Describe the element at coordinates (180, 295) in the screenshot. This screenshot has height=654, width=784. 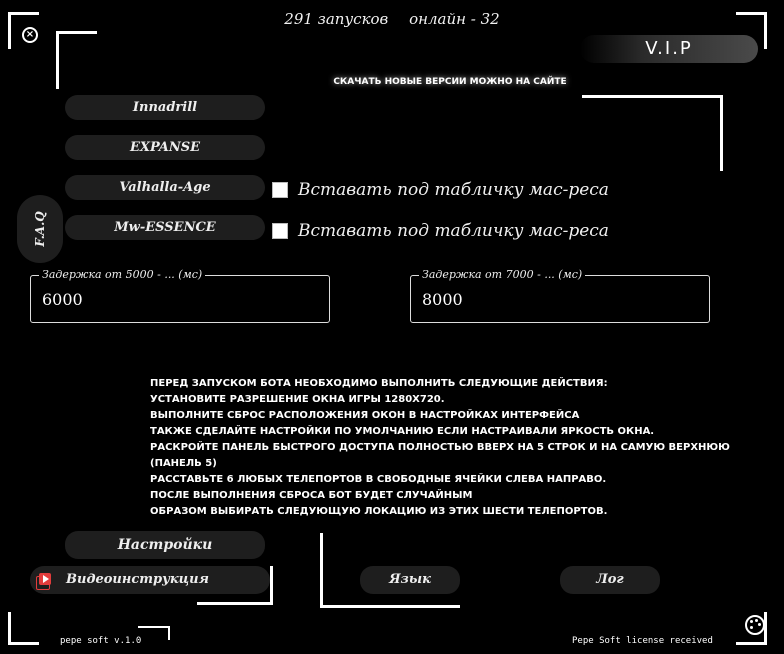
I see `delay-field-1: Задержка от 5000 - ... (мс) 6000` at that location.